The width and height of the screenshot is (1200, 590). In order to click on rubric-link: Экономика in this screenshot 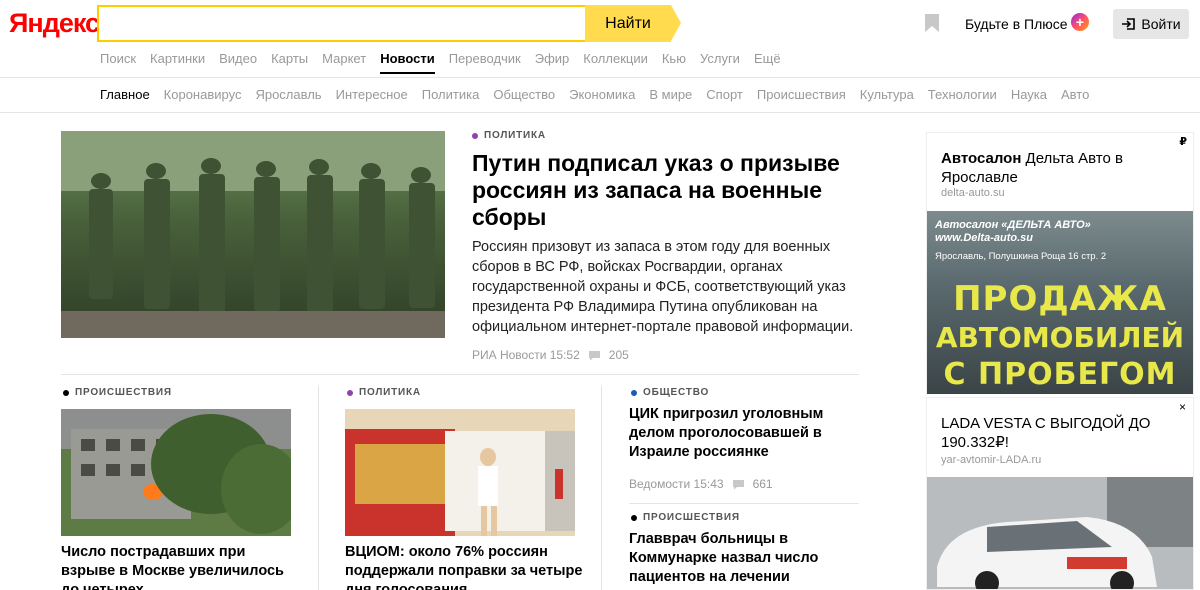, I will do `click(602, 94)`.